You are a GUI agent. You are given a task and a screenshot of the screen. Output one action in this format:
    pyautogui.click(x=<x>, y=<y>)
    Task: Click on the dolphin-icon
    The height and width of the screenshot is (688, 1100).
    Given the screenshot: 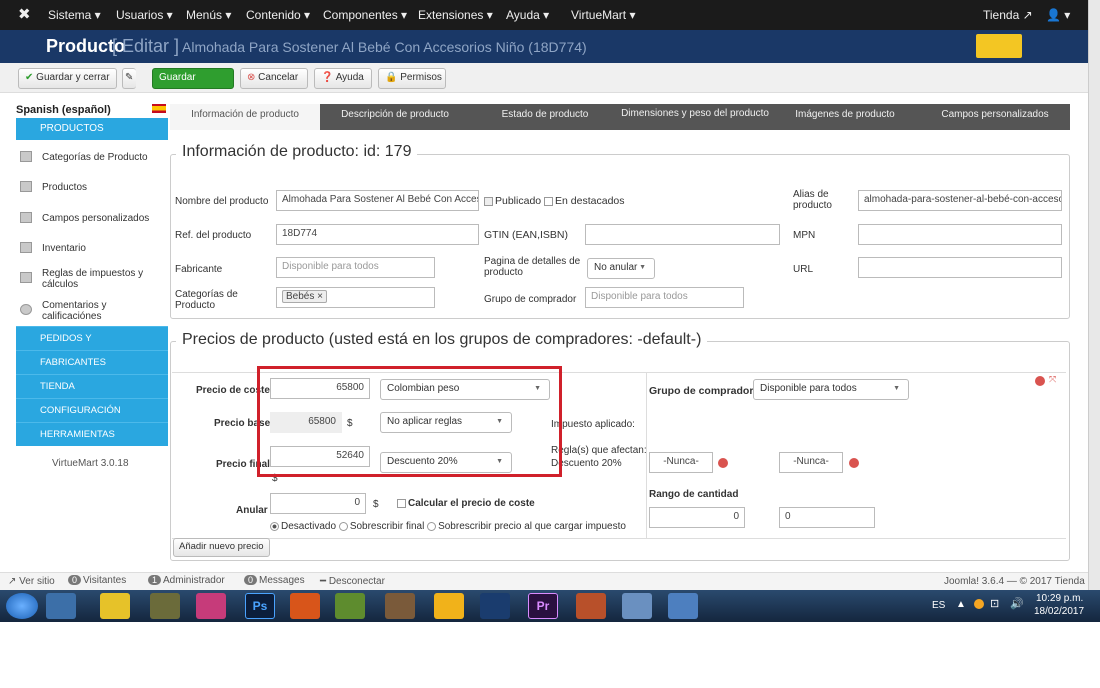 What is the action you would take?
    pyautogui.click(x=495, y=606)
    